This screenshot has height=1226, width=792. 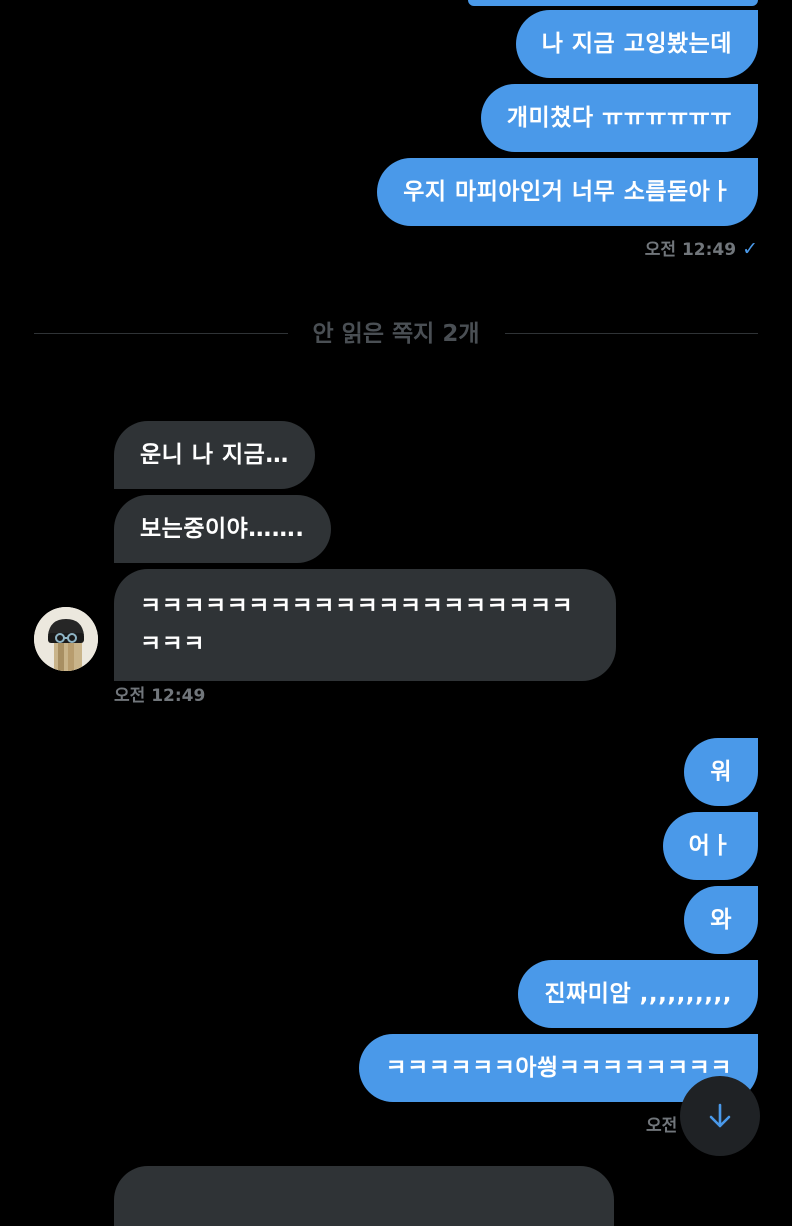 I want to click on received-message-bubble: ㅋㅋㅋㅋㅋㅋㅋㅋㅋㅋㅋㅋㅋㅋㅋㅋㅋㅋㅋㅋㅋㅋㅋ, so click(x=365, y=625).